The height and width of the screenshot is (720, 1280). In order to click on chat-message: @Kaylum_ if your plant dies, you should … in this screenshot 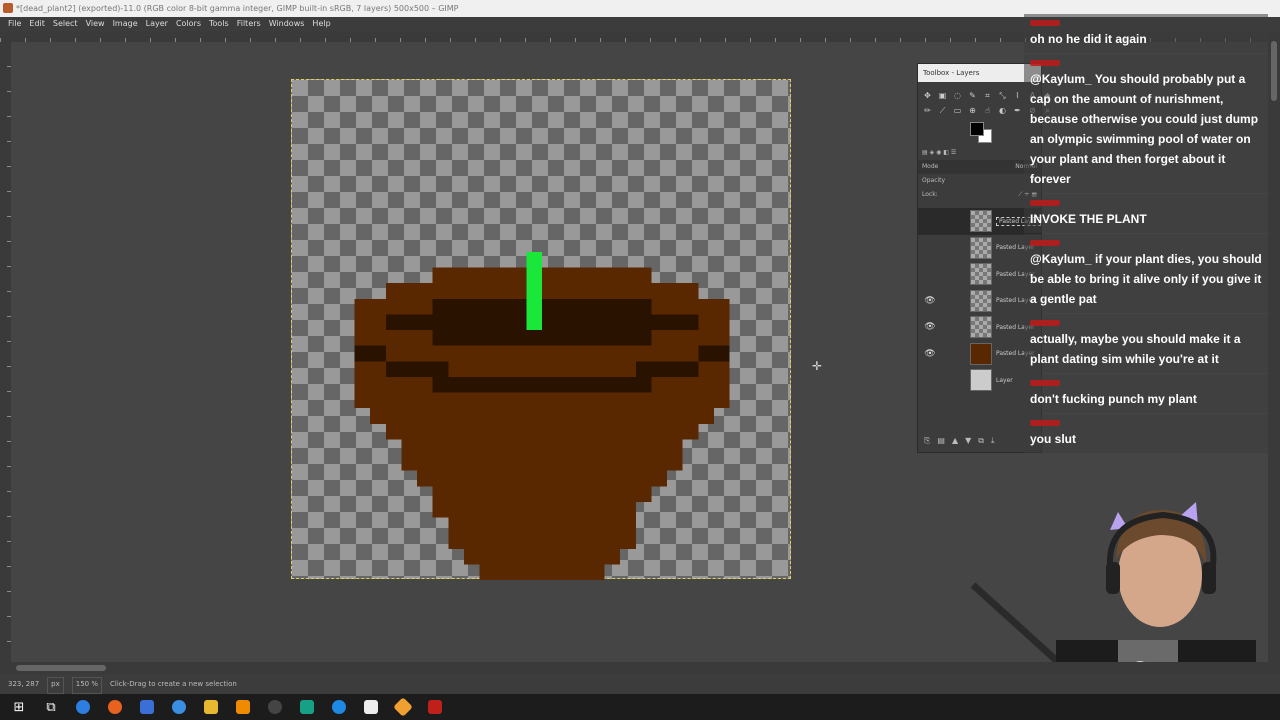, I will do `click(1146, 273)`.